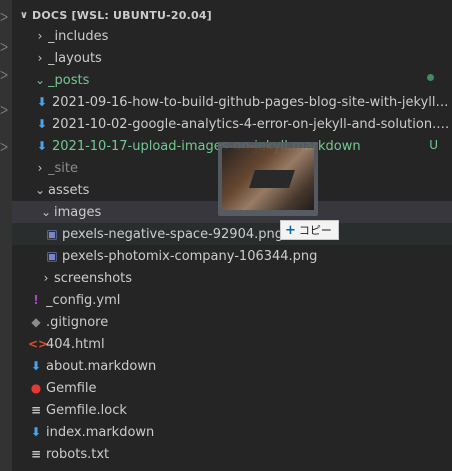  Describe the element at coordinates (232, 58) in the screenshot. I see `tree-item-folder: › _layouts` at that location.